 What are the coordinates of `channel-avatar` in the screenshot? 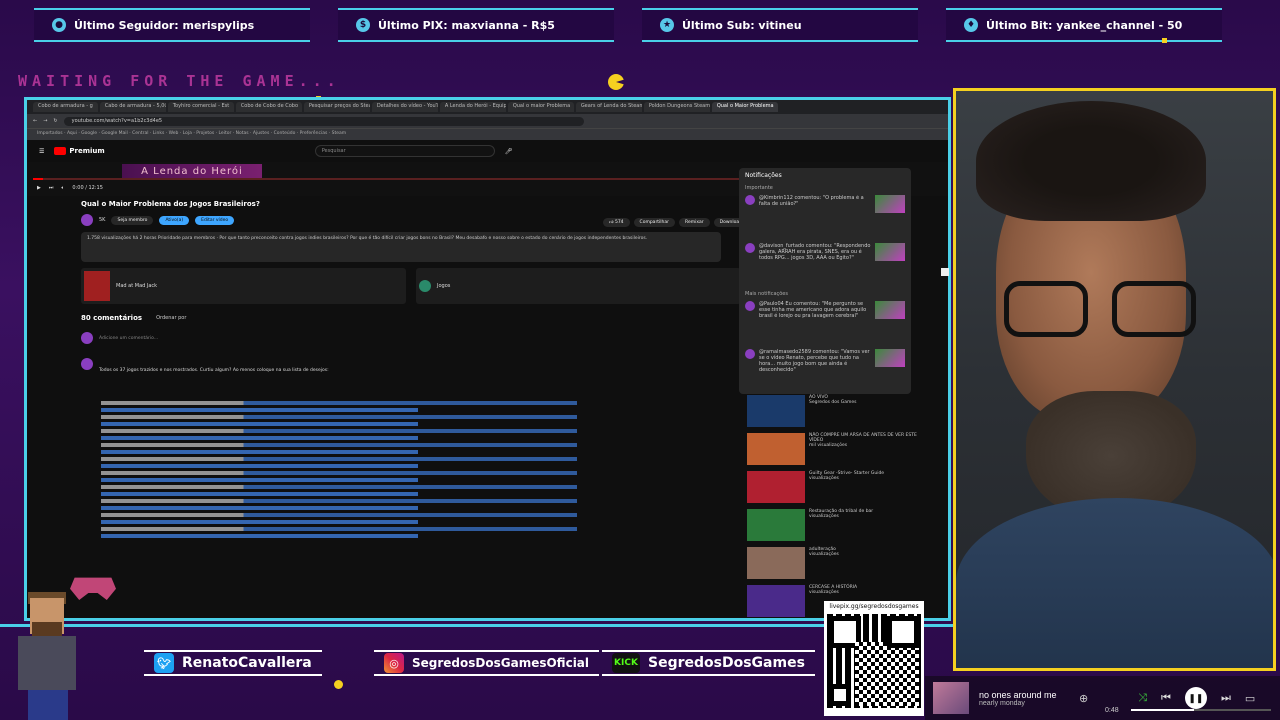 It's located at (87, 220).